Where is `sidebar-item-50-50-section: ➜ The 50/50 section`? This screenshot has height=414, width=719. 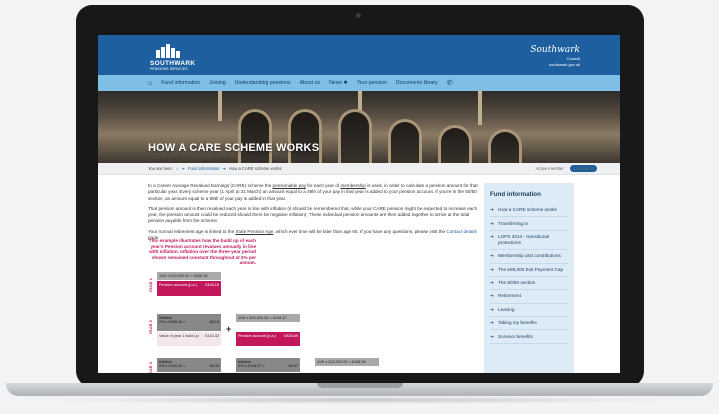
sidebar-item-50-50-section: ➜ The 50/50 section is located at coordinates (529, 284).